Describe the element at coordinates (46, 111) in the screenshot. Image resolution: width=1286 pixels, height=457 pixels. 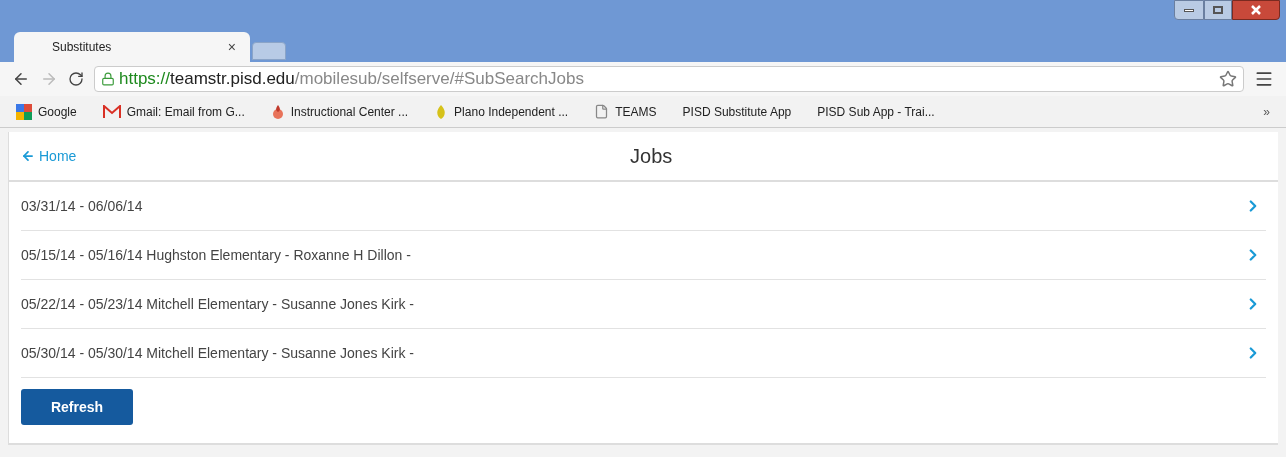
I see `bookmark: Google` at that location.